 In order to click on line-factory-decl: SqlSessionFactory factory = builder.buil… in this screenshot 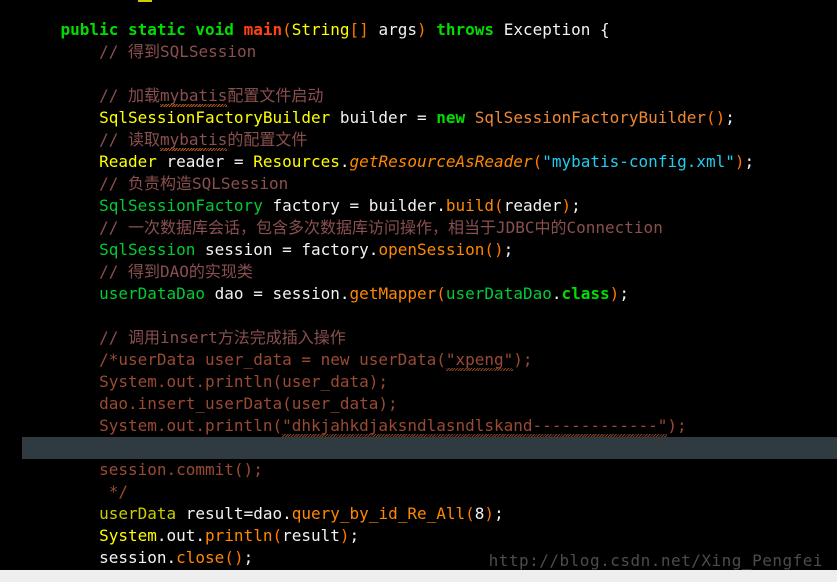, I will do `click(429, 206)`.